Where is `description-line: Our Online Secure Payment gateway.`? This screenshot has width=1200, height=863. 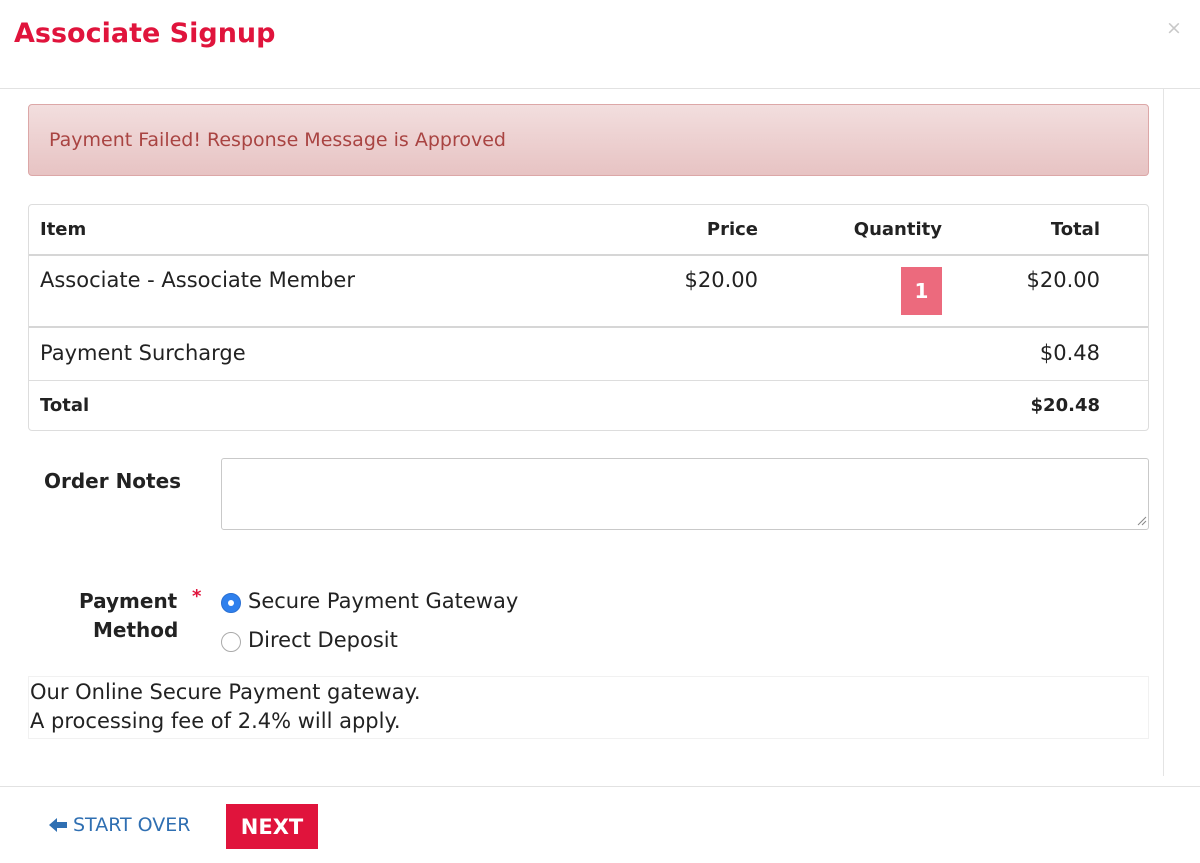 description-line: Our Online Secure Payment gateway. is located at coordinates (225, 692).